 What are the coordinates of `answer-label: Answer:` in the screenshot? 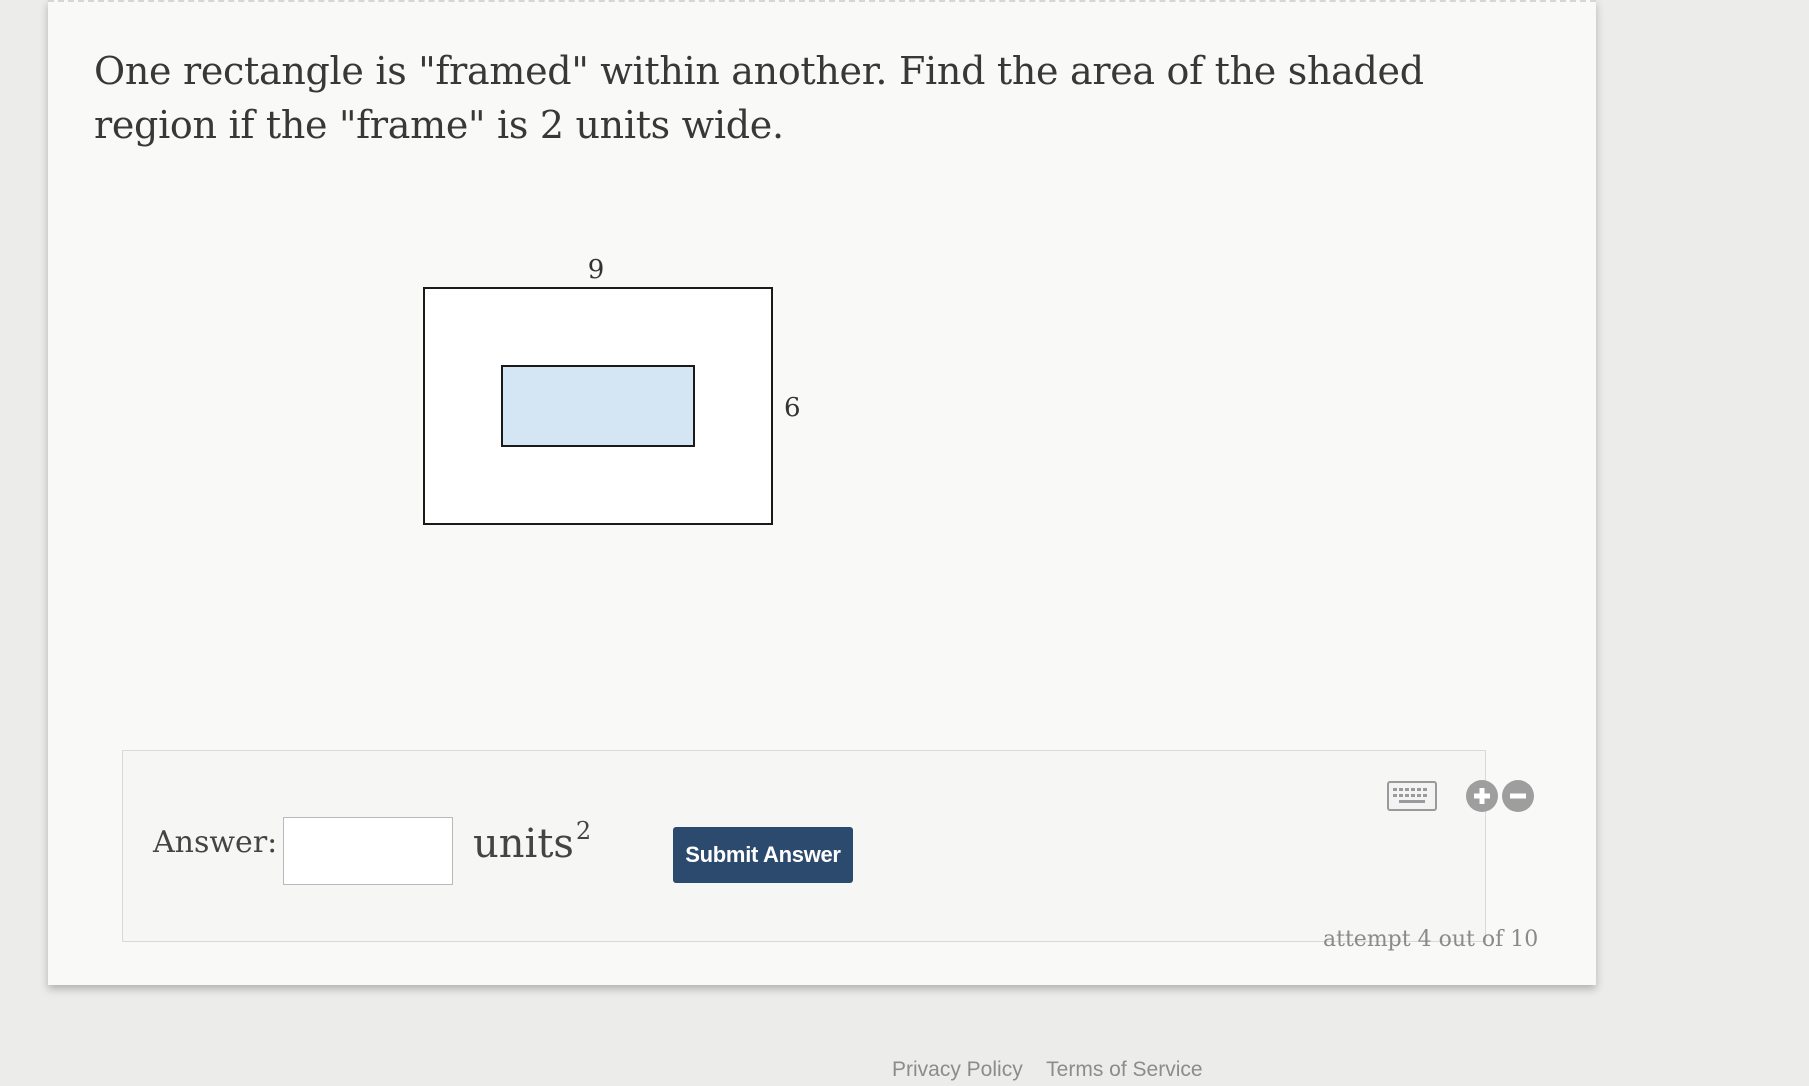 It's located at (215, 842).